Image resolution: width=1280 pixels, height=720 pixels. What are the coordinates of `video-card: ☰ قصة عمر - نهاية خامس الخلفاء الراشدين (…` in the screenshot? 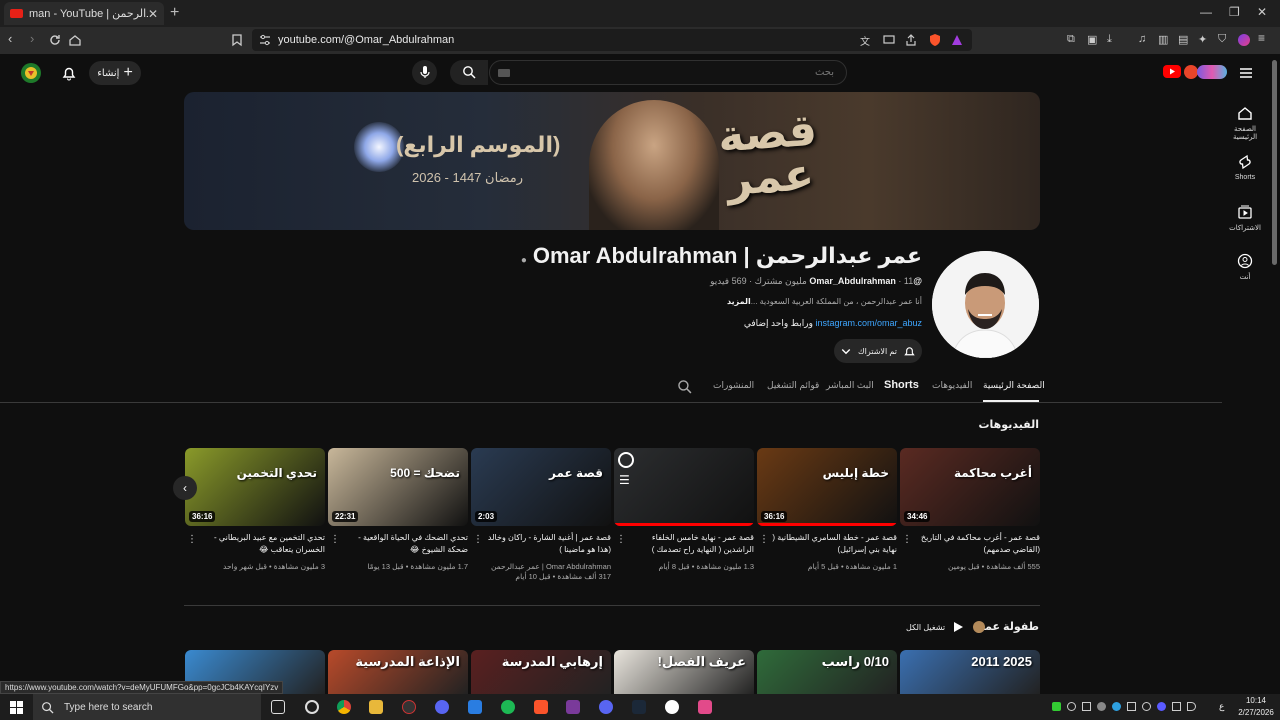 It's located at (684, 510).